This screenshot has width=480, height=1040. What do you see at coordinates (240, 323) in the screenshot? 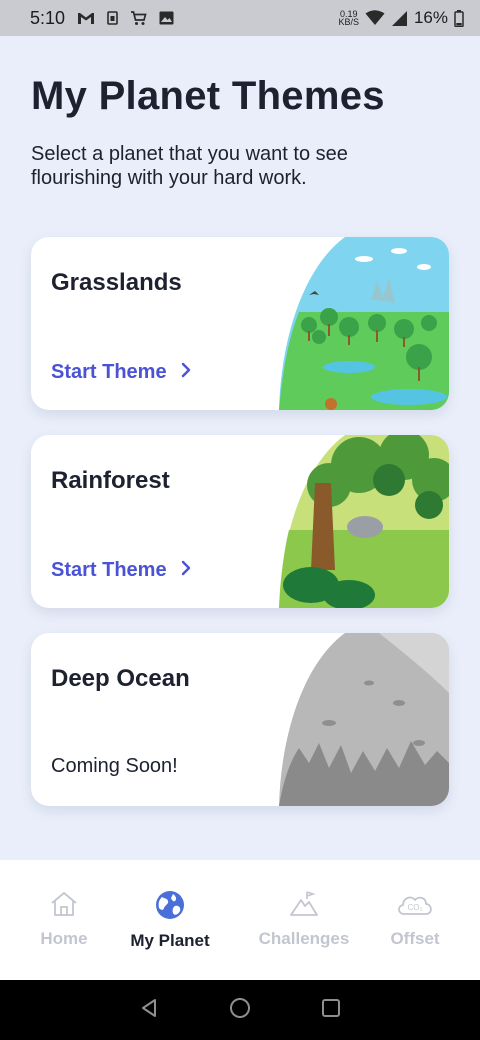
I see `theme-card-grasslands: Grasslands Start Theme` at bounding box center [240, 323].